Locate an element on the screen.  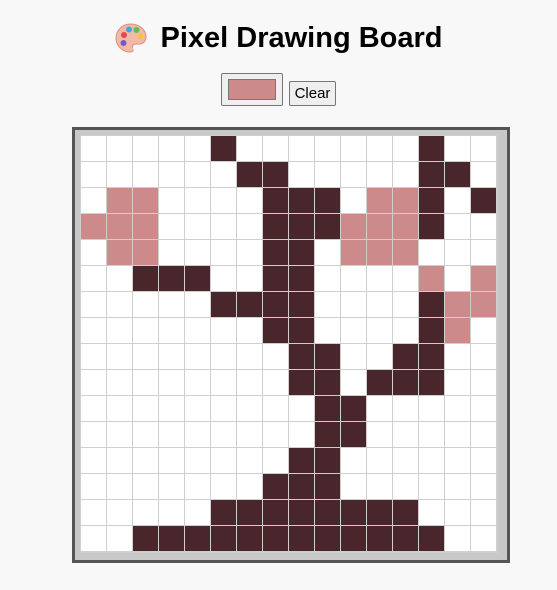
clear-button: Clear is located at coordinates (312, 93).